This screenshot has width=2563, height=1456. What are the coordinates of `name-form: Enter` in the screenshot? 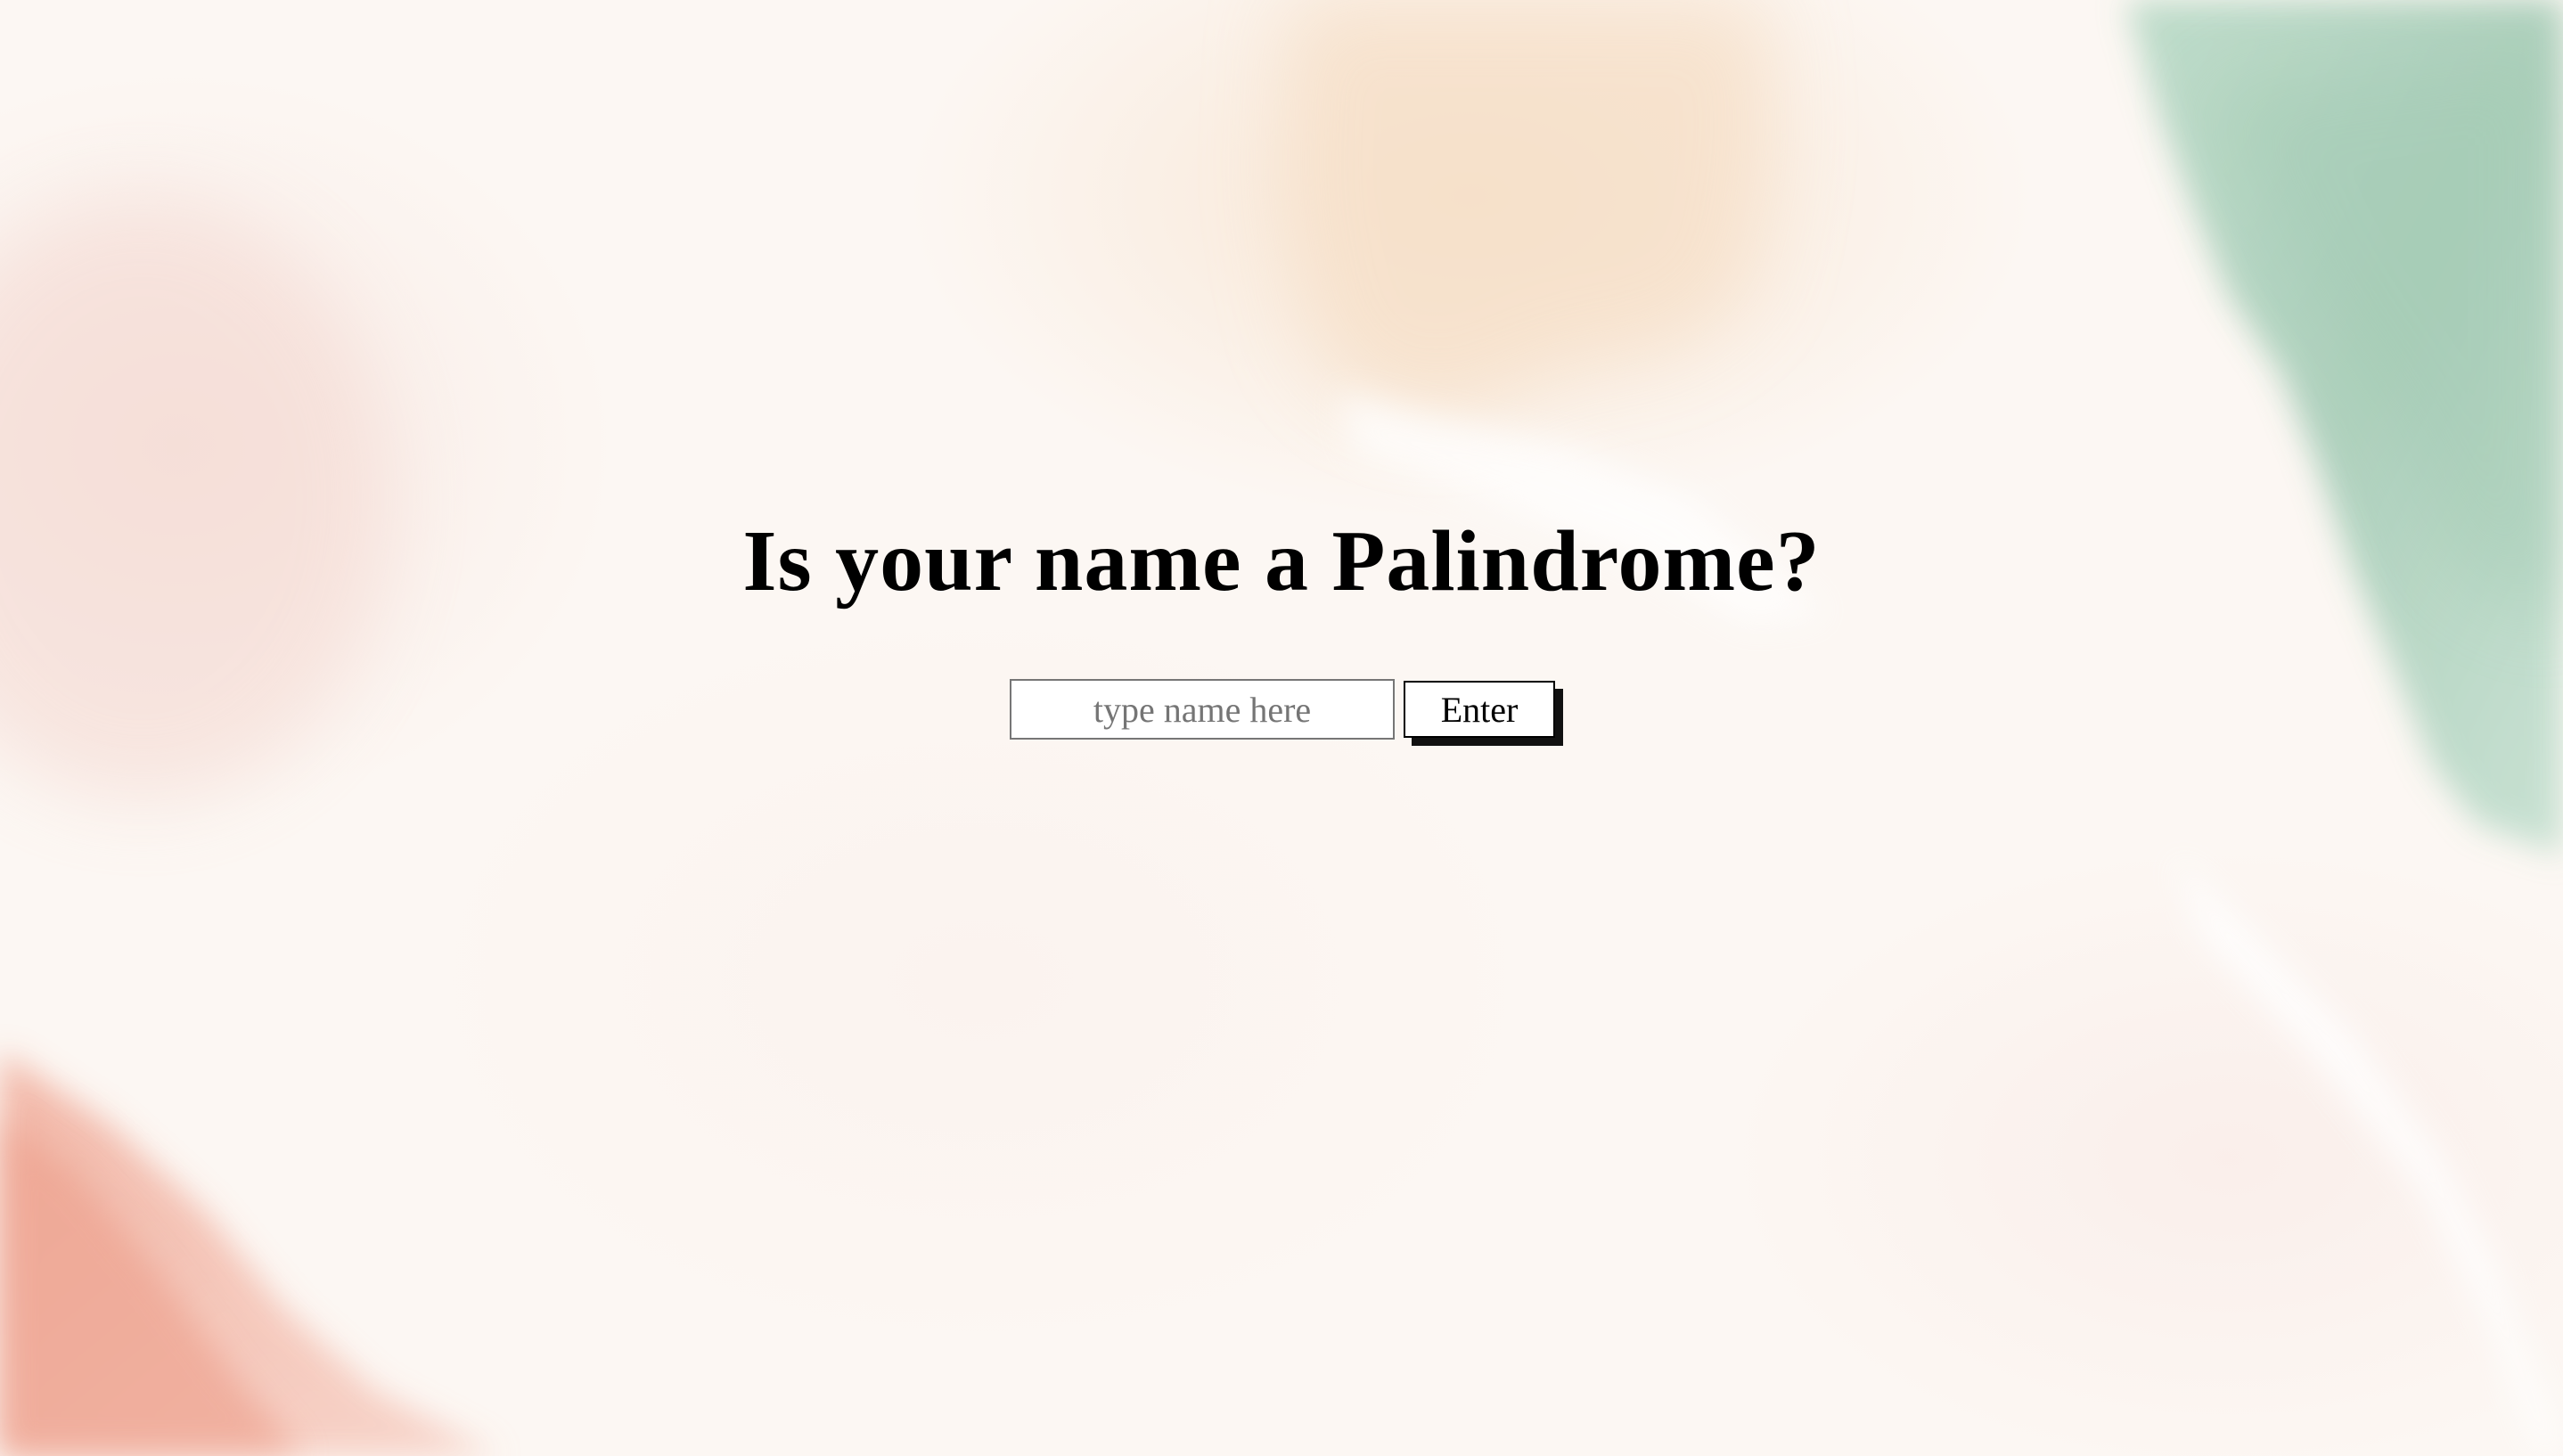 It's located at (1282, 710).